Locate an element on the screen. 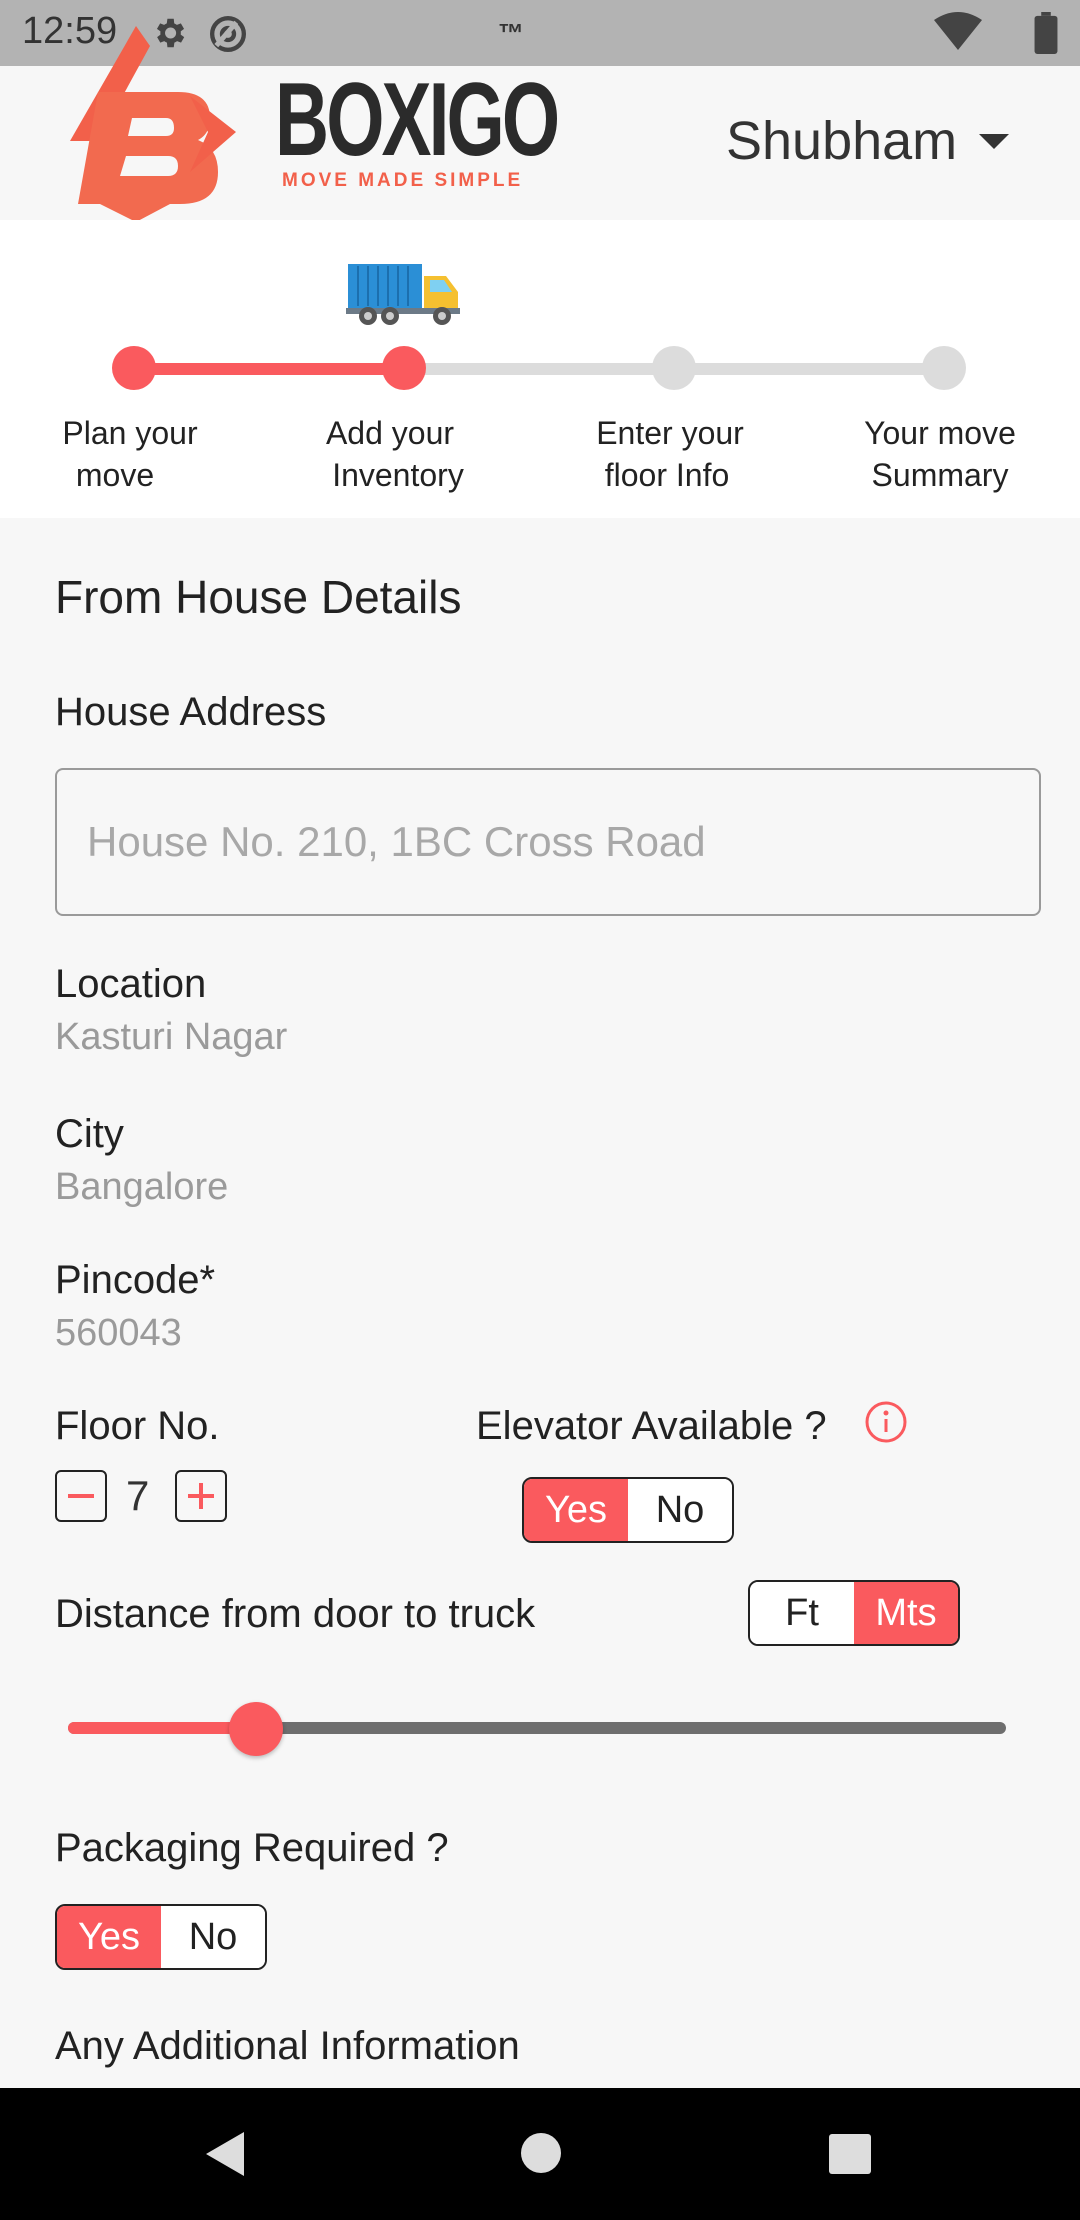 Image resolution: width=1080 pixels, height=2220 pixels. plus-icon is located at coordinates (201, 1496).